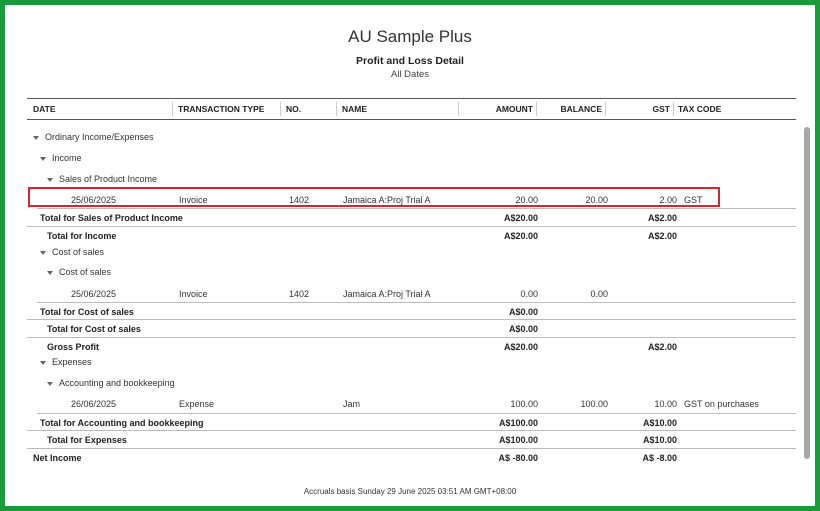  What do you see at coordinates (411, 137) in the screenshot?
I see `section-row: Ordinary Income/Expenses` at bounding box center [411, 137].